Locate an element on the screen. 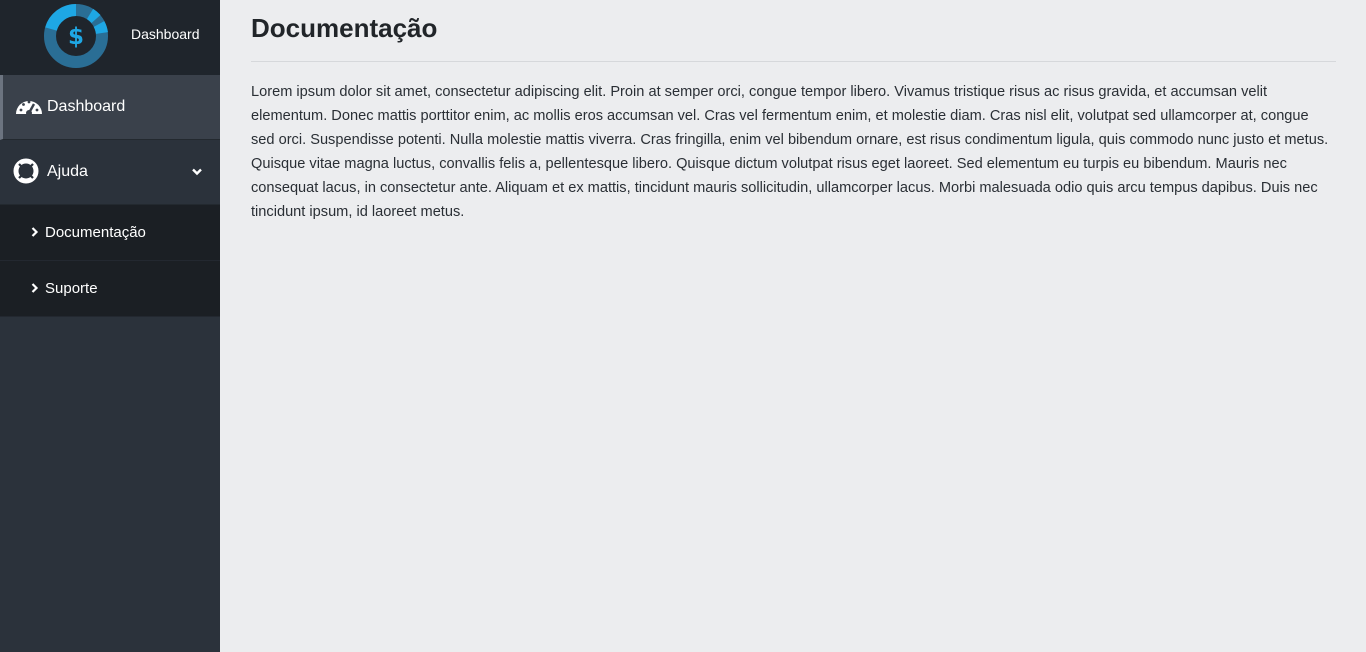  brand-label: Dashboard is located at coordinates (165, 34).